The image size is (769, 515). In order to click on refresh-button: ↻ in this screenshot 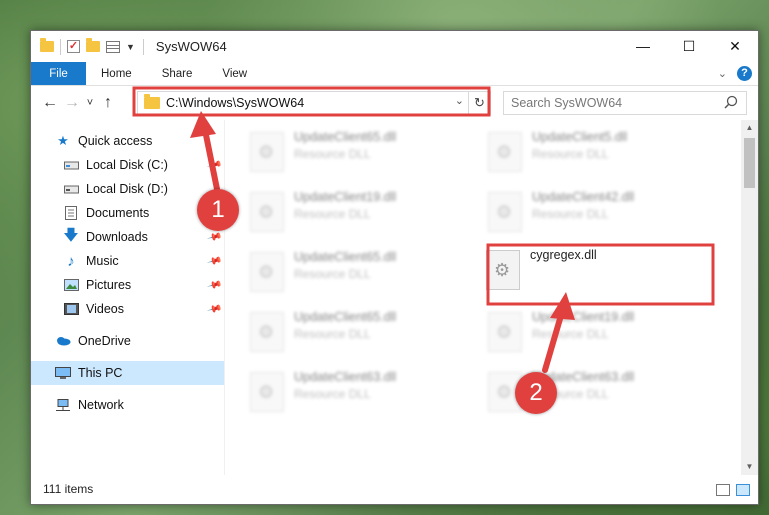, I will do `click(479, 103)`.